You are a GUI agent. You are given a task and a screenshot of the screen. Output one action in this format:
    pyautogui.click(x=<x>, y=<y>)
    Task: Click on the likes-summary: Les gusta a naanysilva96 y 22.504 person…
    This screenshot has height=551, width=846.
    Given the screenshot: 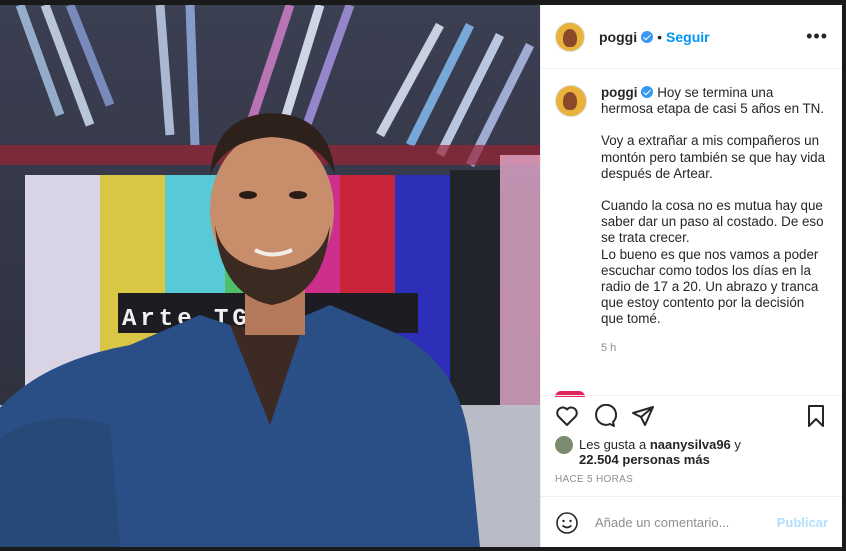 What is the action you would take?
    pyautogui.click(x=691, y=451)
    